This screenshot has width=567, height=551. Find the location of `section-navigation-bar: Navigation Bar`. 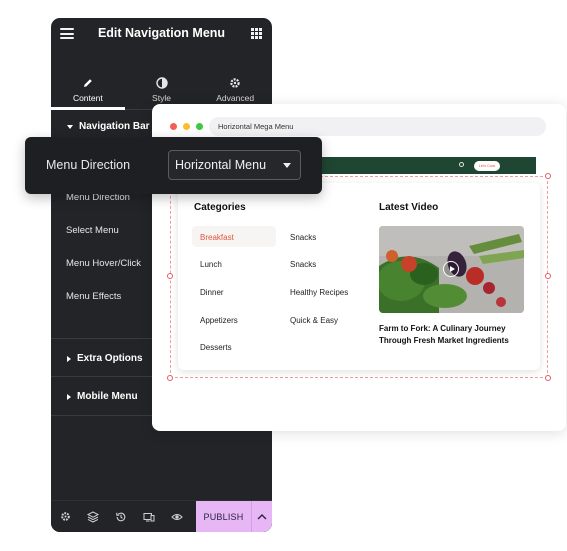

section-navigation-bar: Navigation Bar is located at coordinates (108, 126).